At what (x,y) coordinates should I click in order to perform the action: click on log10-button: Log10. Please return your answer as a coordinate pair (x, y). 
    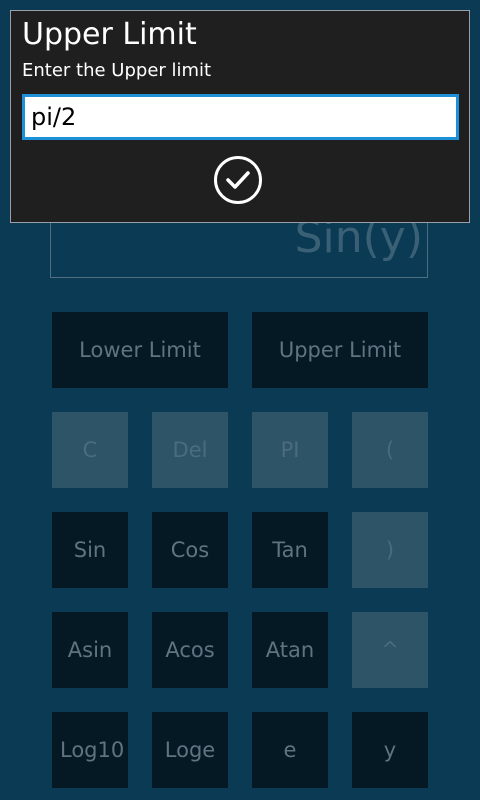
    Looking at the image, I should click on (90, 750).